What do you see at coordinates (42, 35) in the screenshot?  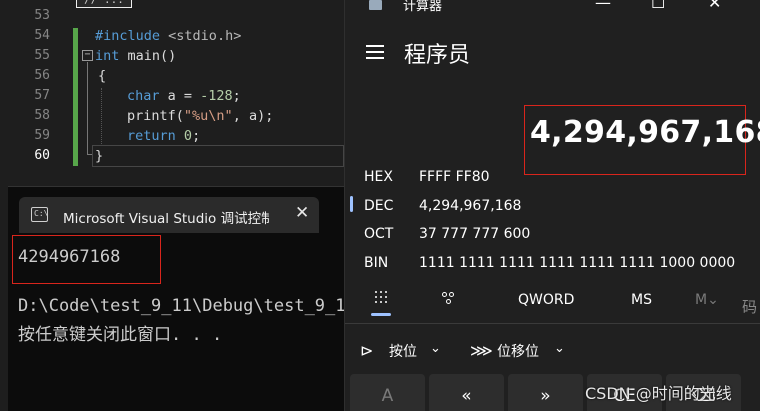 I see `line-number: 54` at bounding box center [42, 35].